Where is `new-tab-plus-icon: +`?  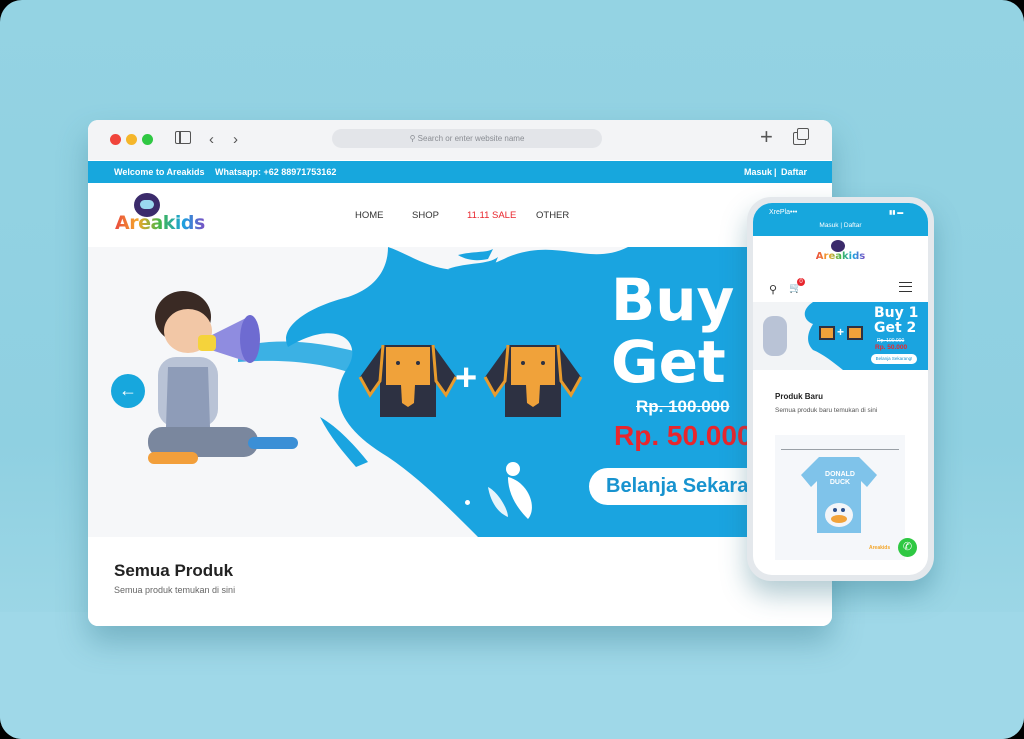 new-tab-plus-icon: + is located at coordinates (766, 137).